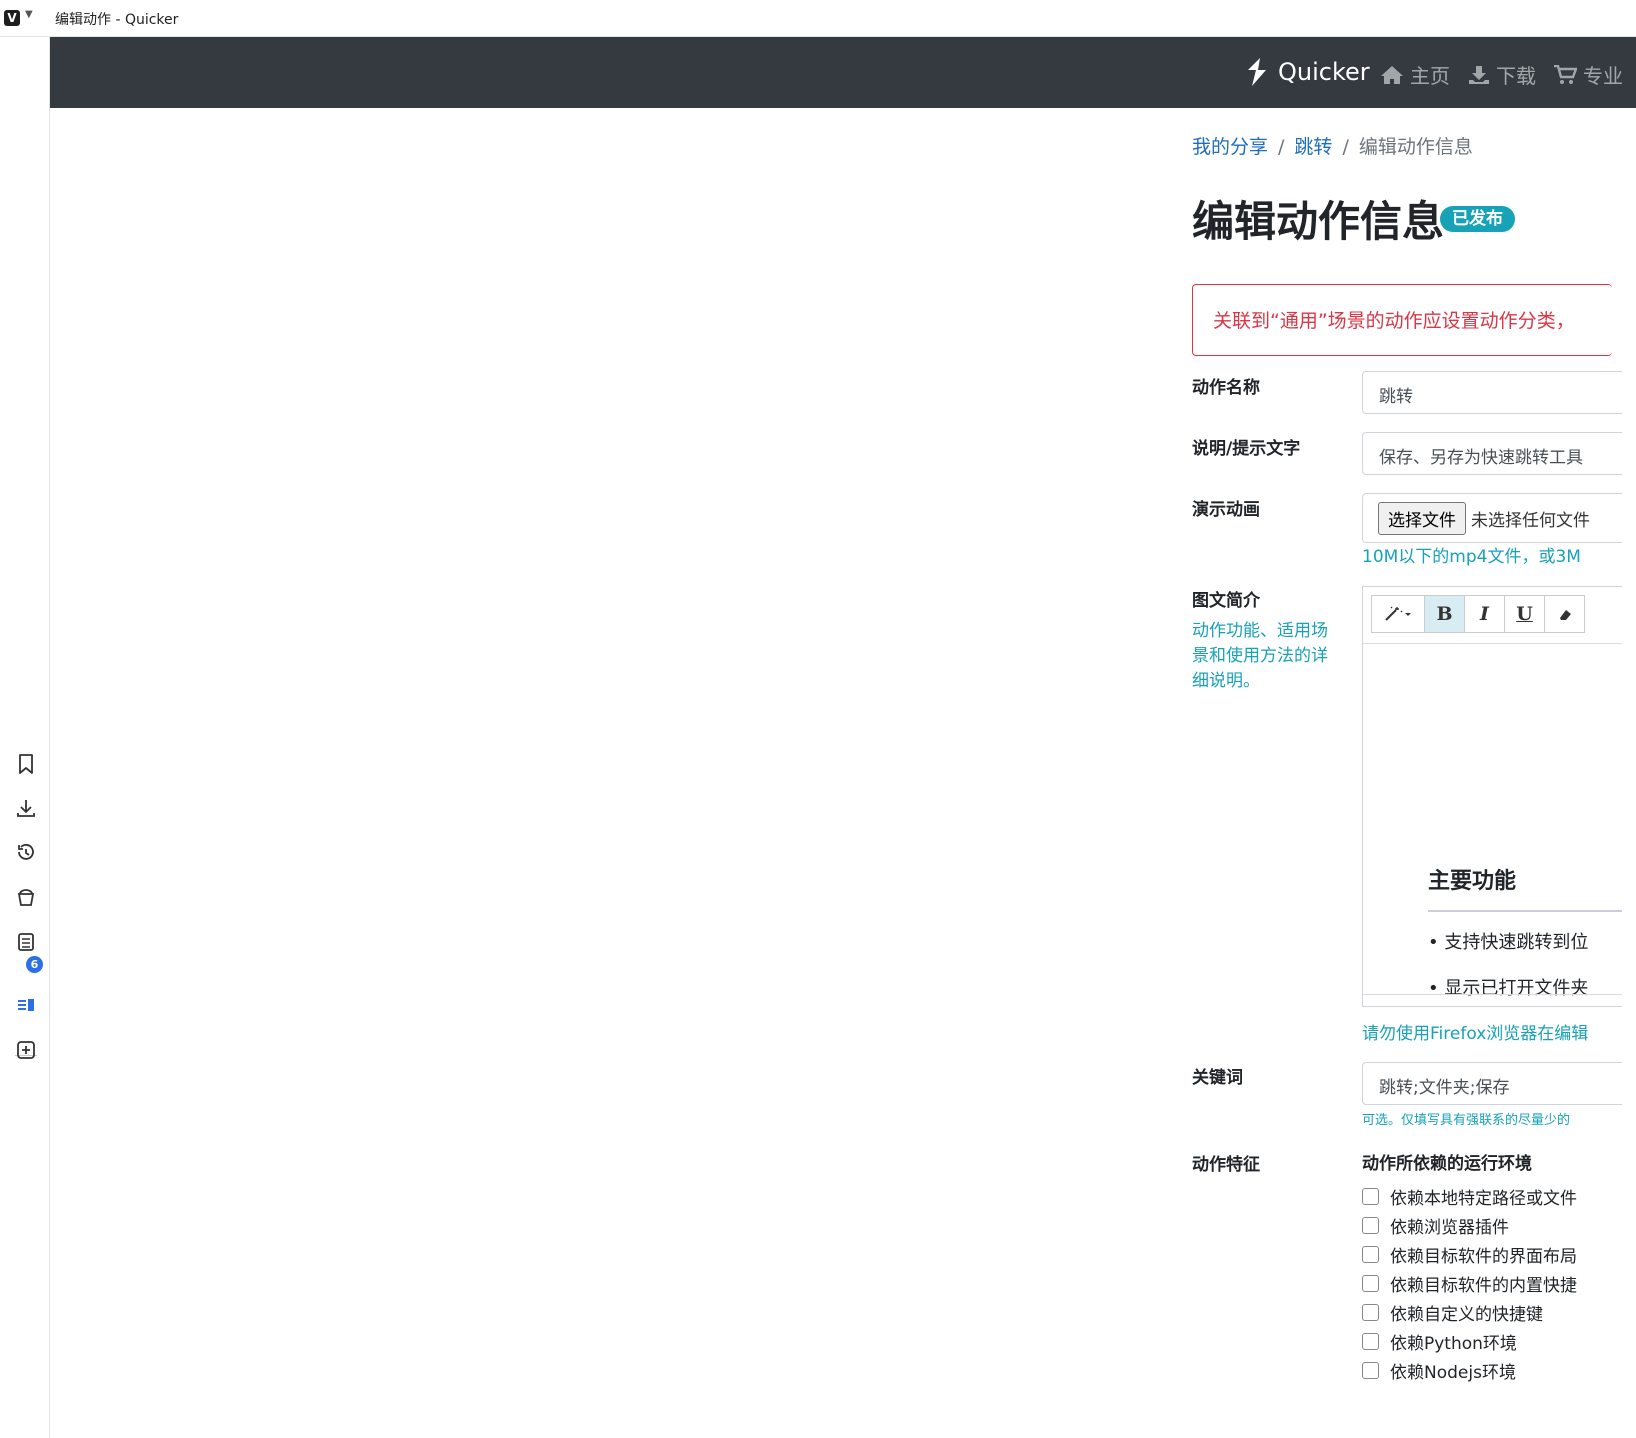 The width and height of the screenshot is (1636, 1438). Describe the element at coordinates (1508, 988) in the screenshot. I see `editor-list-item: • 显示已打开文件夹` at that location.